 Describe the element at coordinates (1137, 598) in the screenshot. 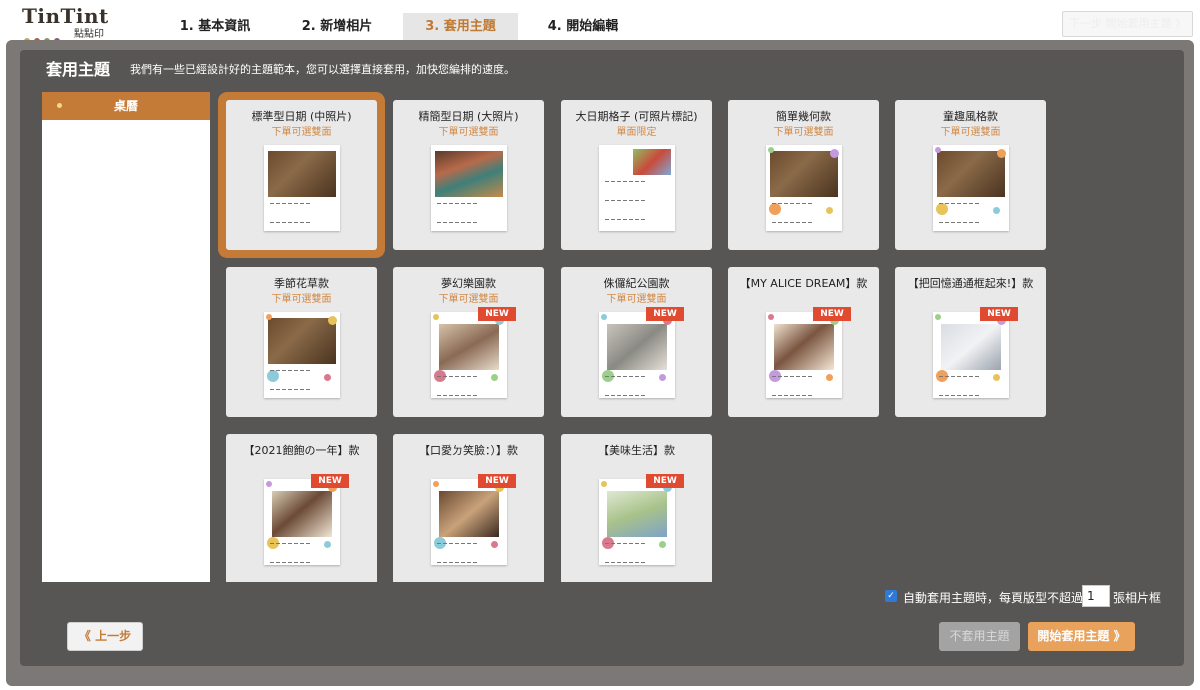

I see `frames-suffix-label: 張相片框` at that location.